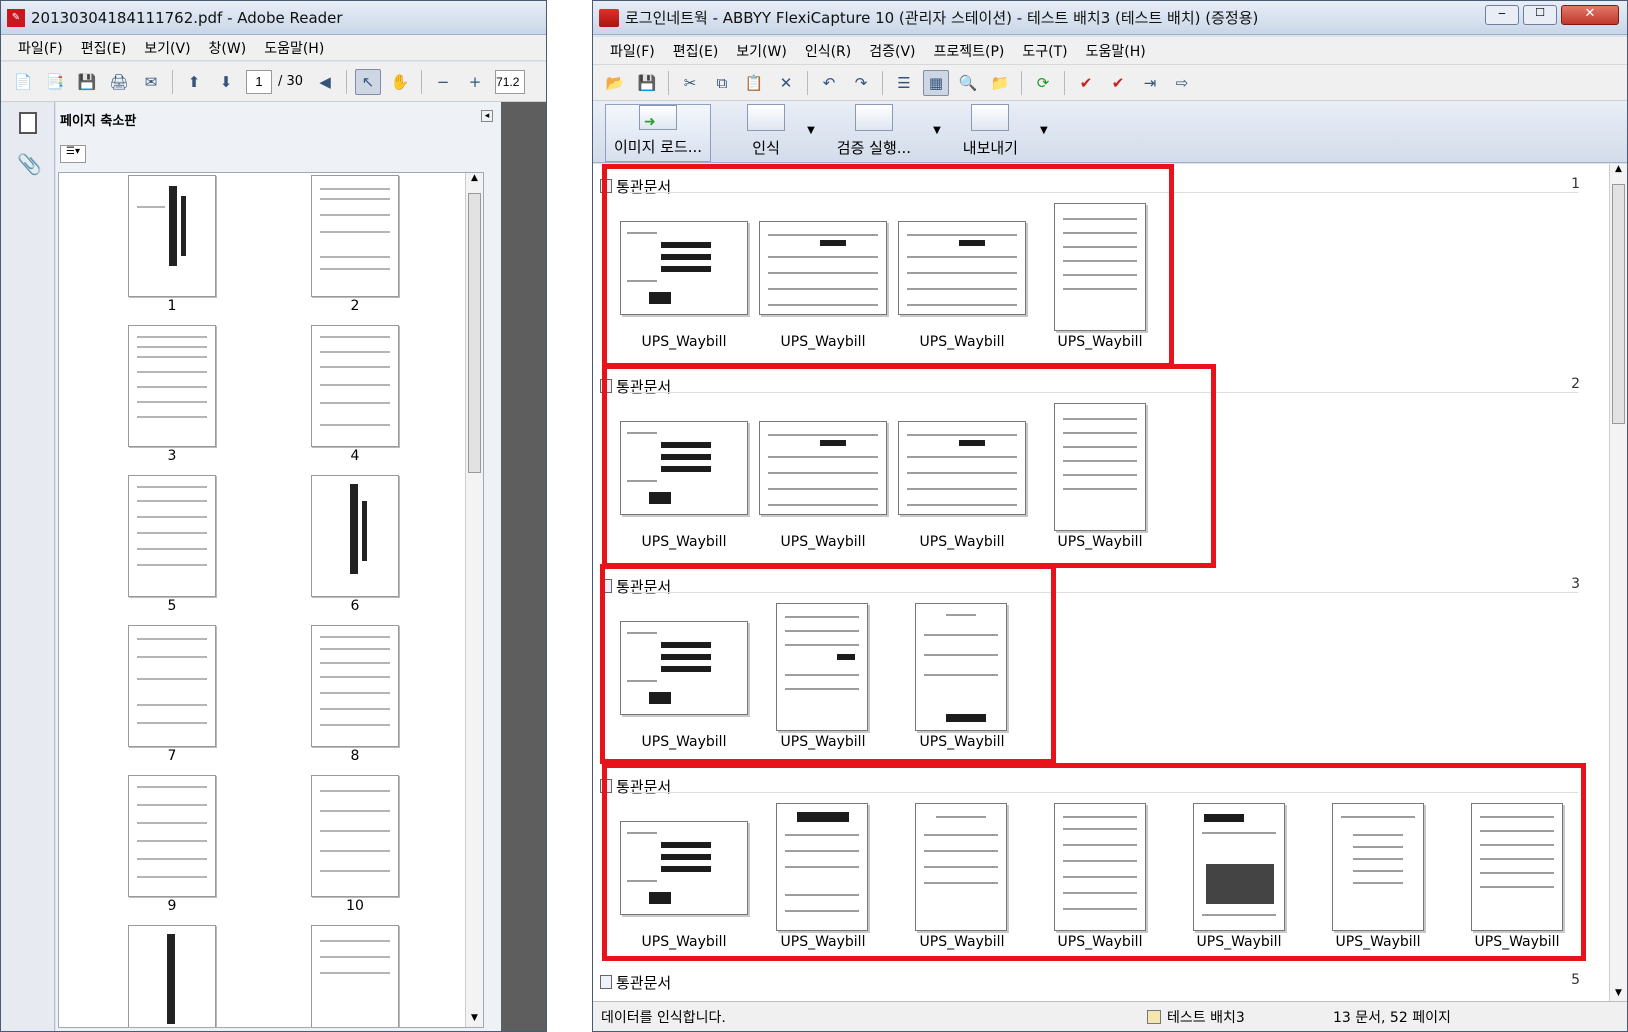 Image resolution: width=1628 pixels, height=1032 pixels. Describe the element at coordinates (167, 48) in the screenshot. I see `adobe-menu-view: 보기(V)` at that location.